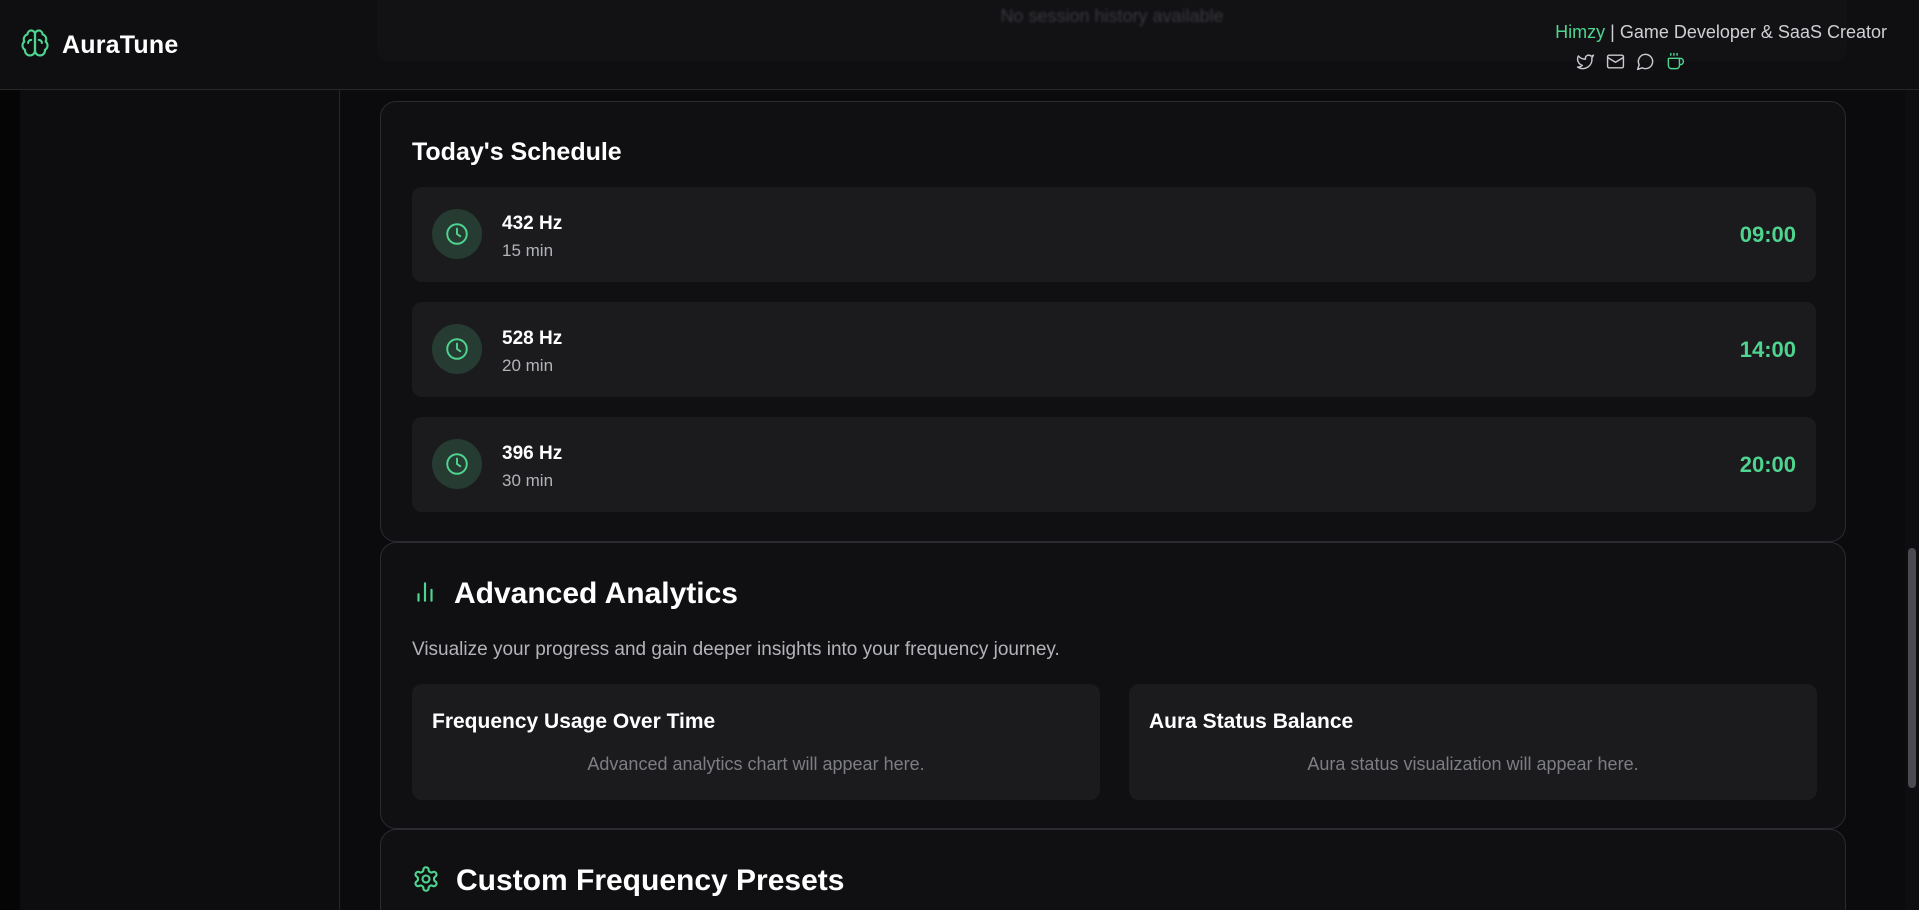 This screenshot has width=1919, height=910. What do you see at coordinates (517, 152) in the screenshot?
I see `schedule-title: Today's Schedule` at bounding box center [517, 152].